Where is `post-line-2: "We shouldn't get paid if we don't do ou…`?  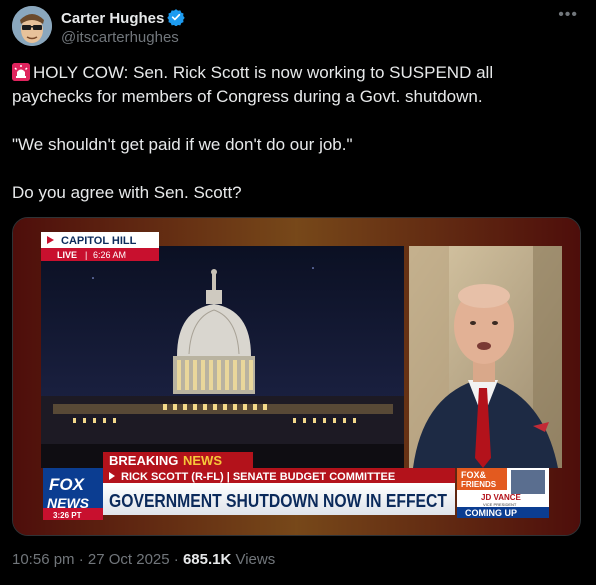 post-line-2: "We shouldn't get paid if we don't do ou… is located at coordinates (182, 144).